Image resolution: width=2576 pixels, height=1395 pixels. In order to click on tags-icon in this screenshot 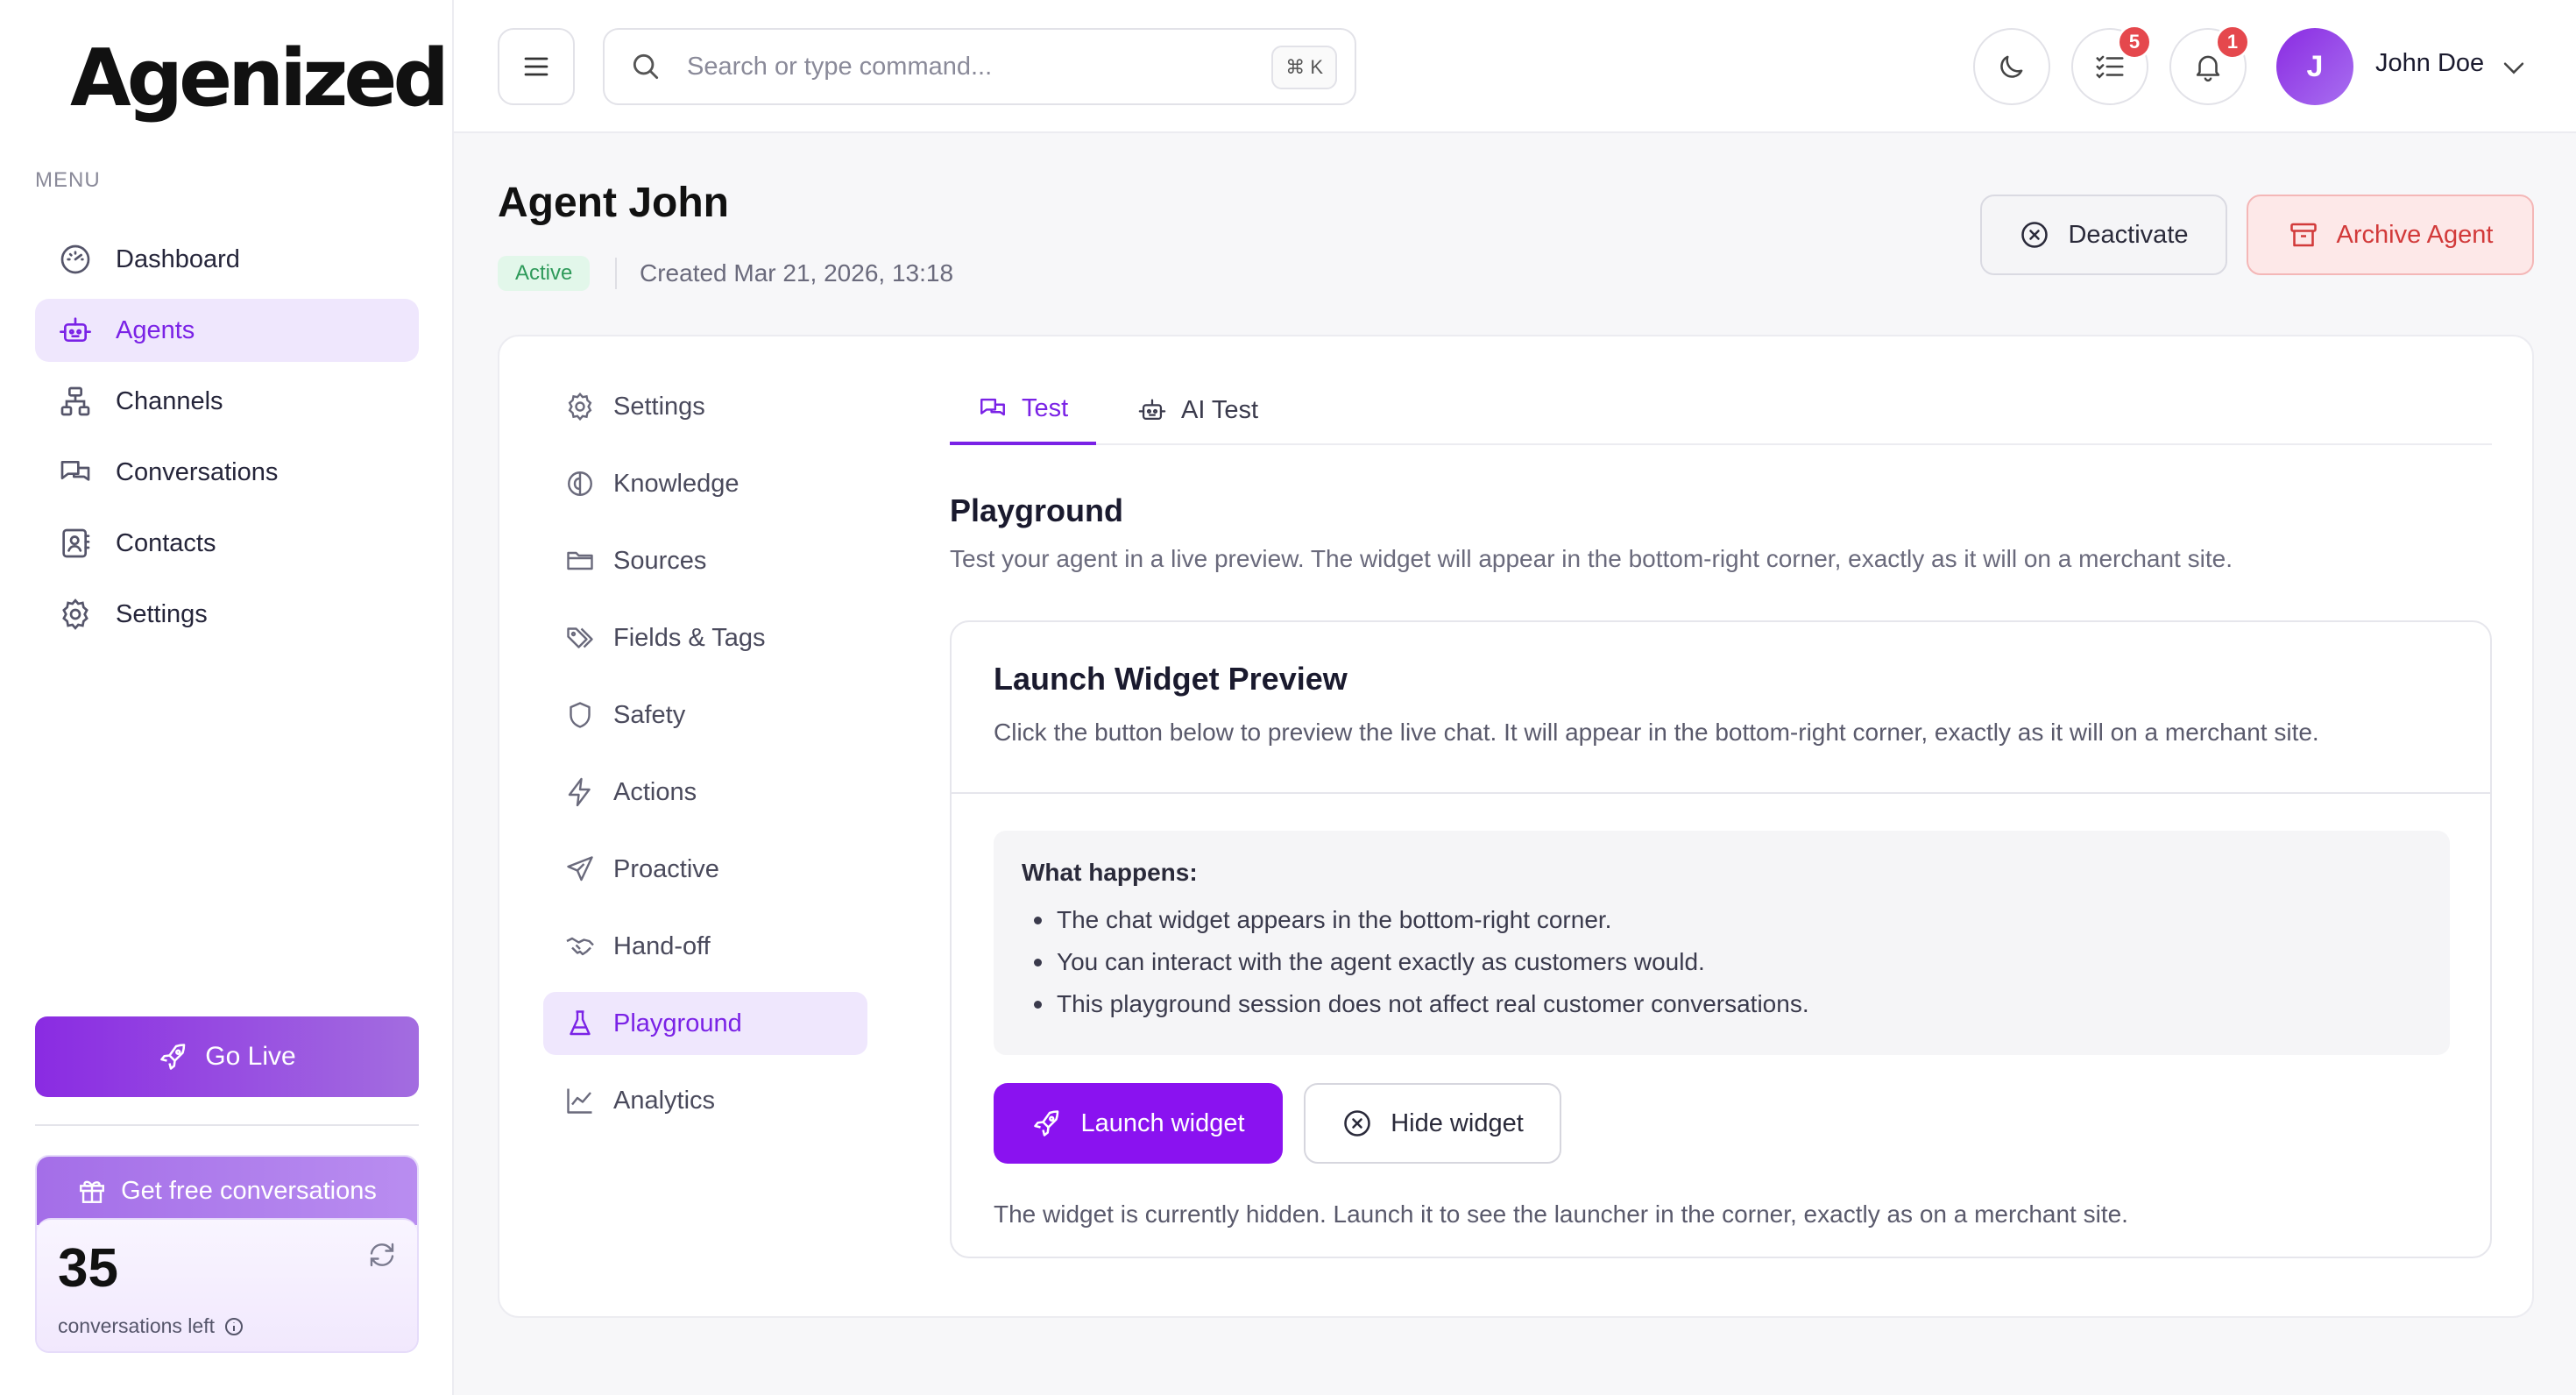, I will do `click(580, 638)`.